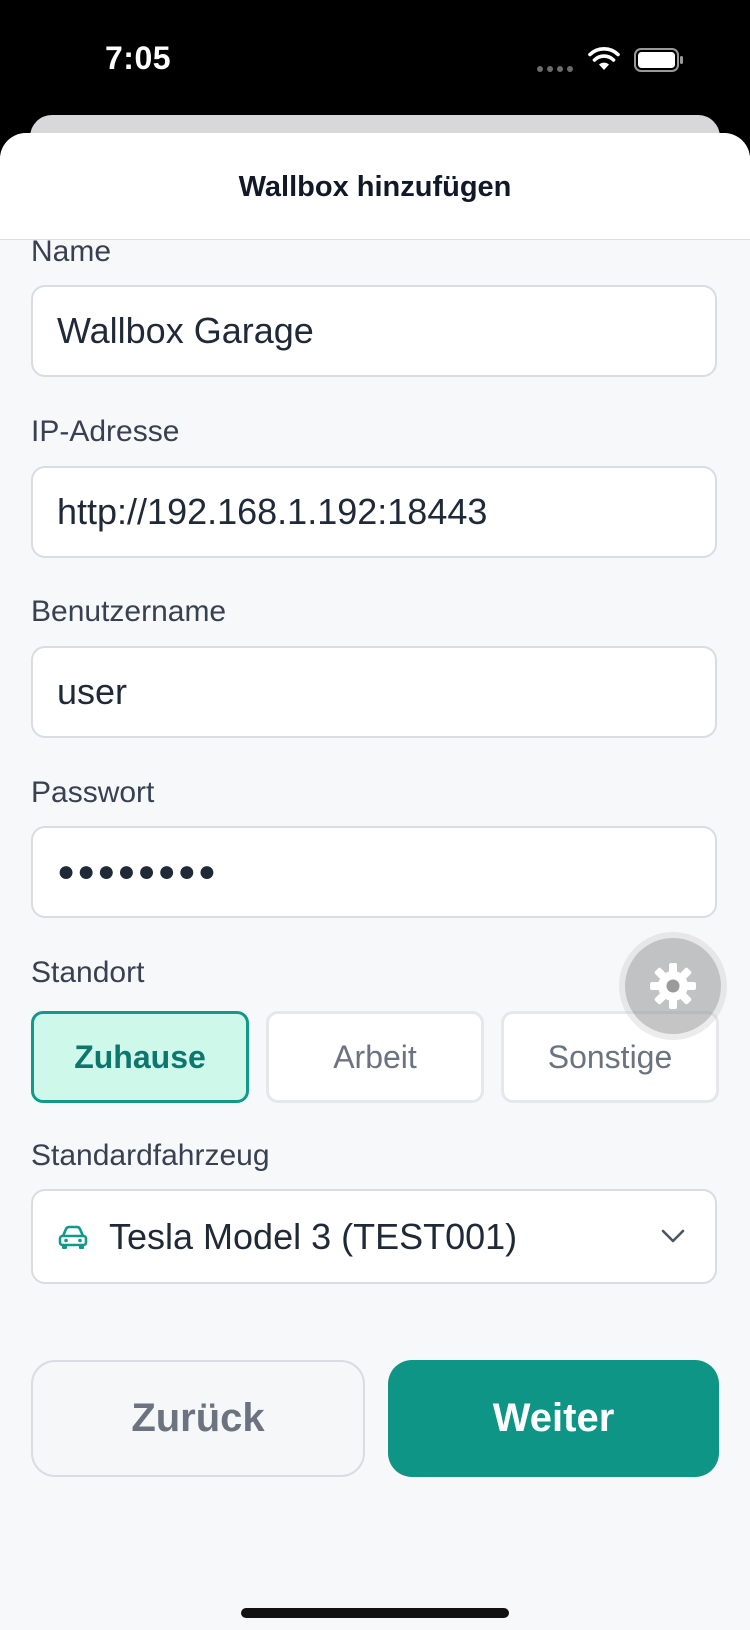 The image size is (750, 1630). Describe the element at coordinates (313, 1236) in the screenshot. I see `default-vehicle-value: Tesla Model 3 (TEST001)` at that location.